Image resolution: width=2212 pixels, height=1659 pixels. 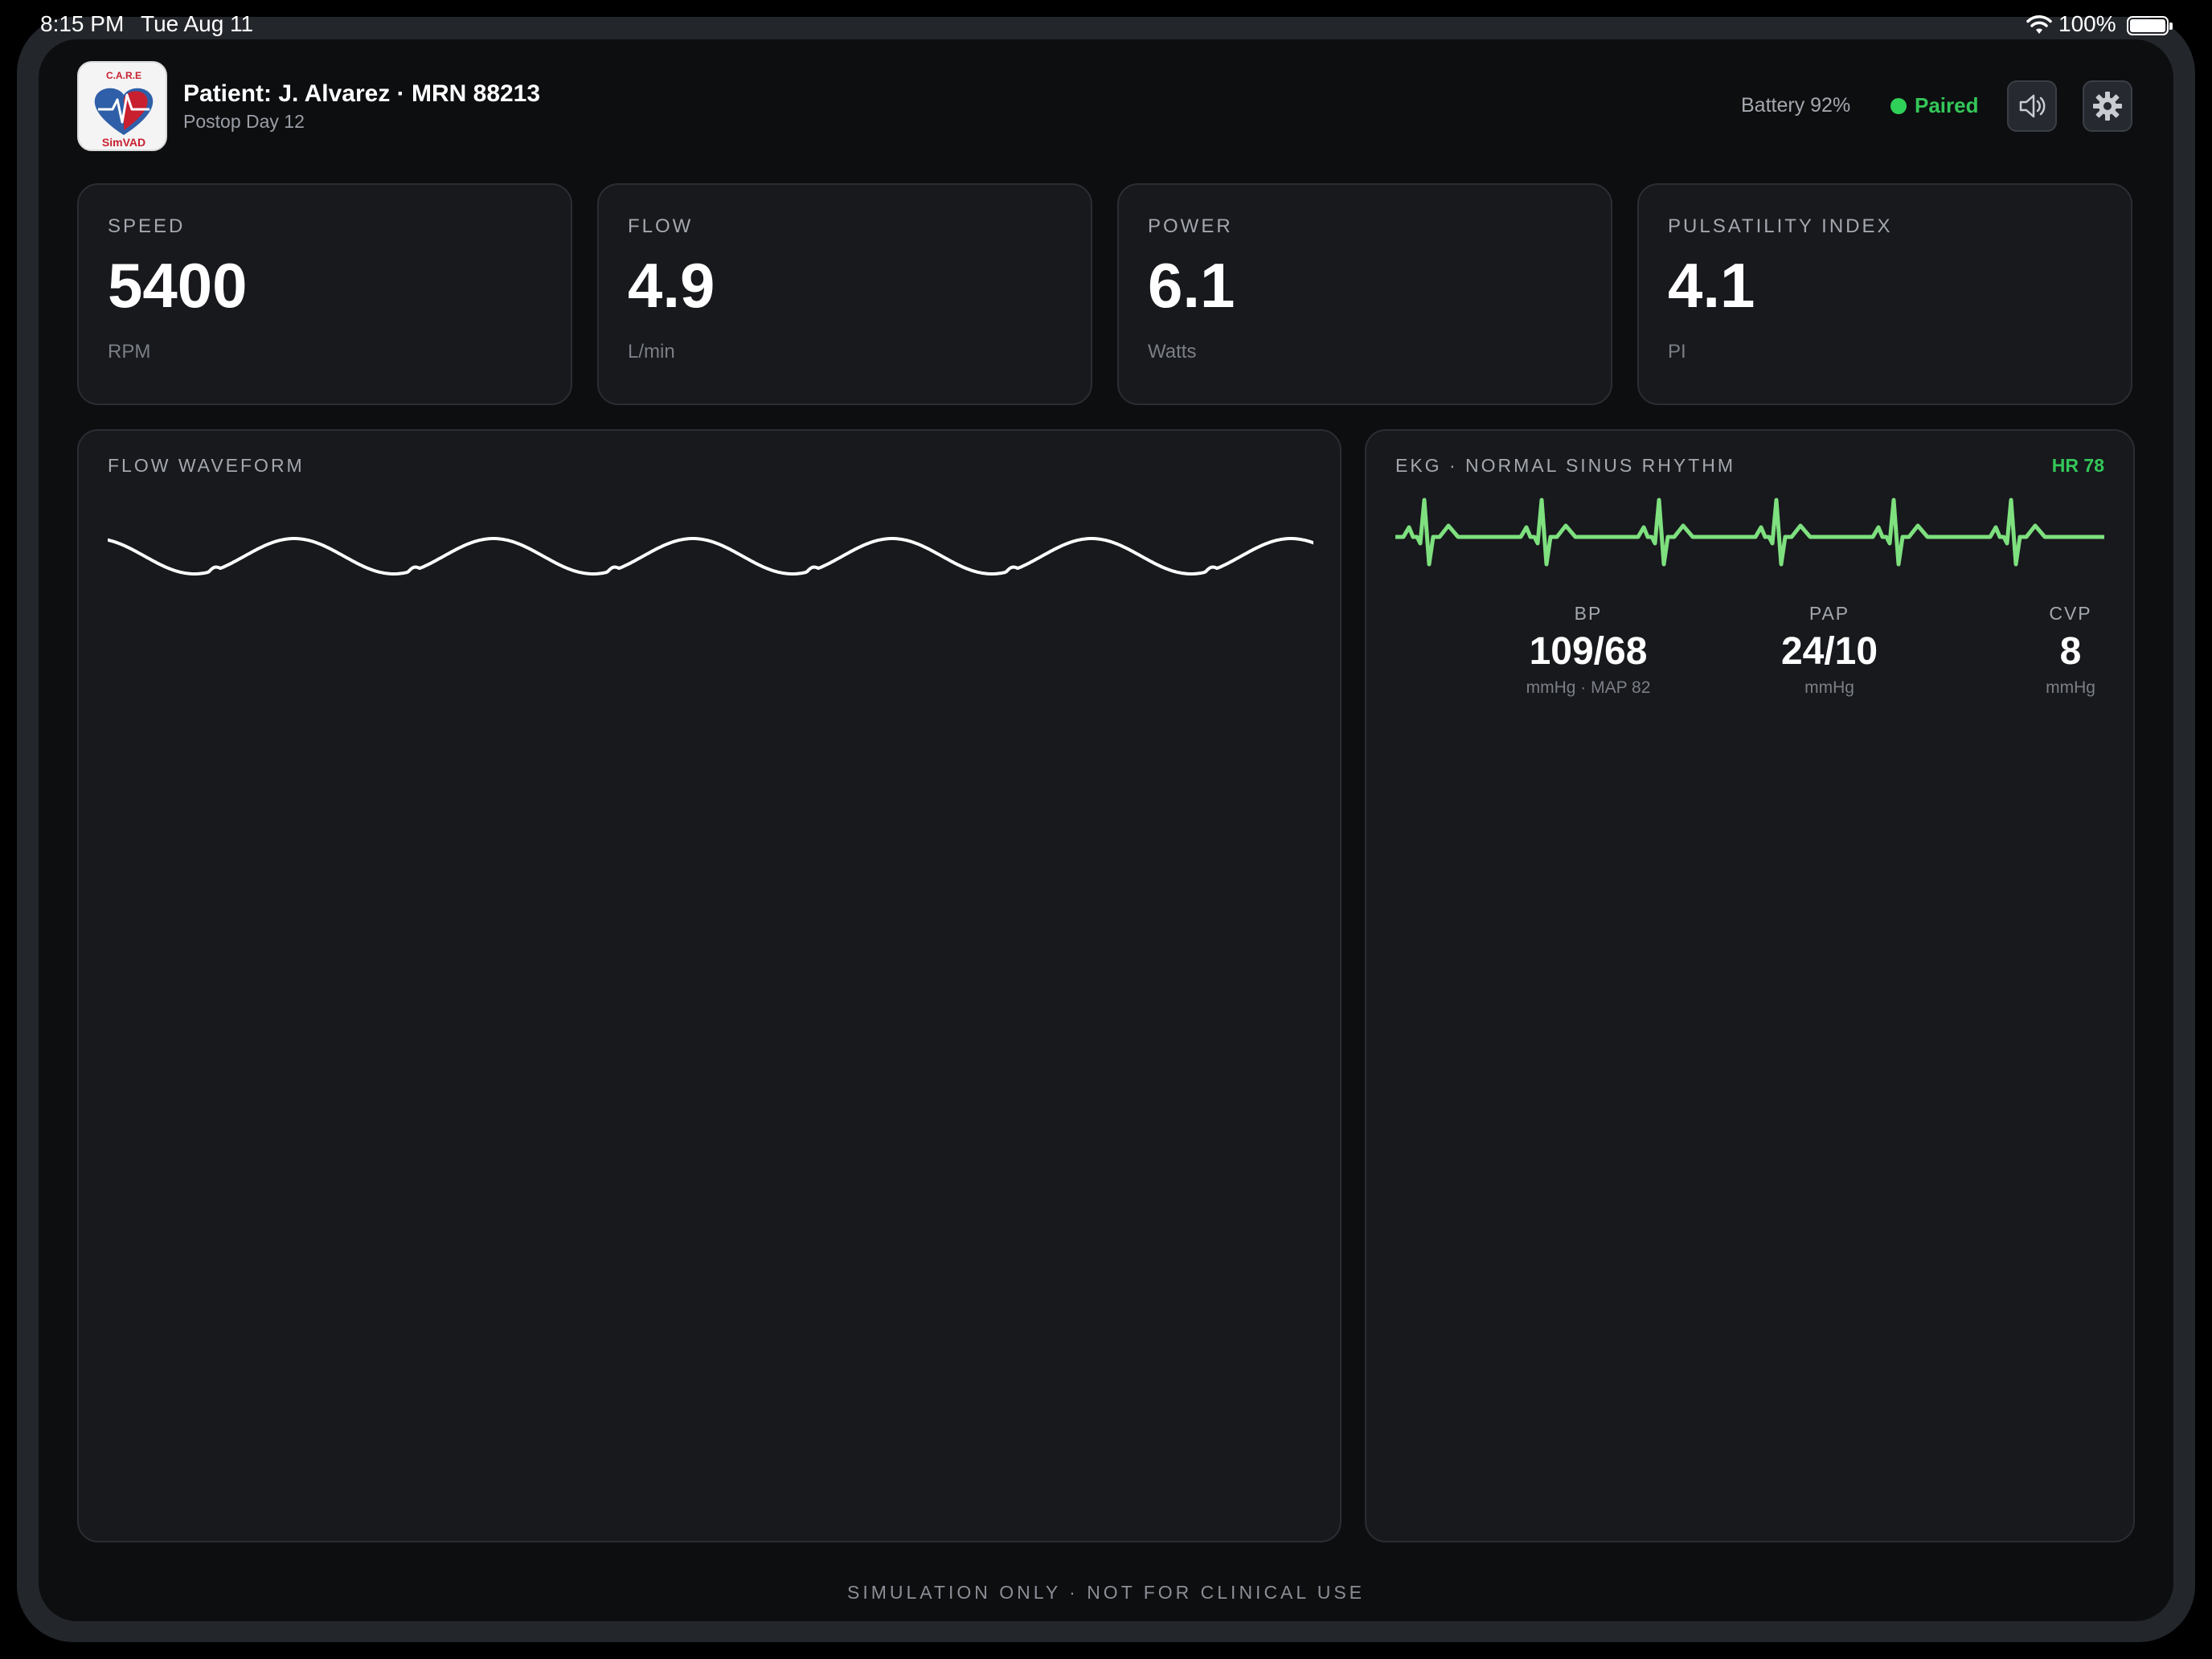 I want to click on cvp-vital: CVP 8 mmHg, so click(x=2070, y=650).